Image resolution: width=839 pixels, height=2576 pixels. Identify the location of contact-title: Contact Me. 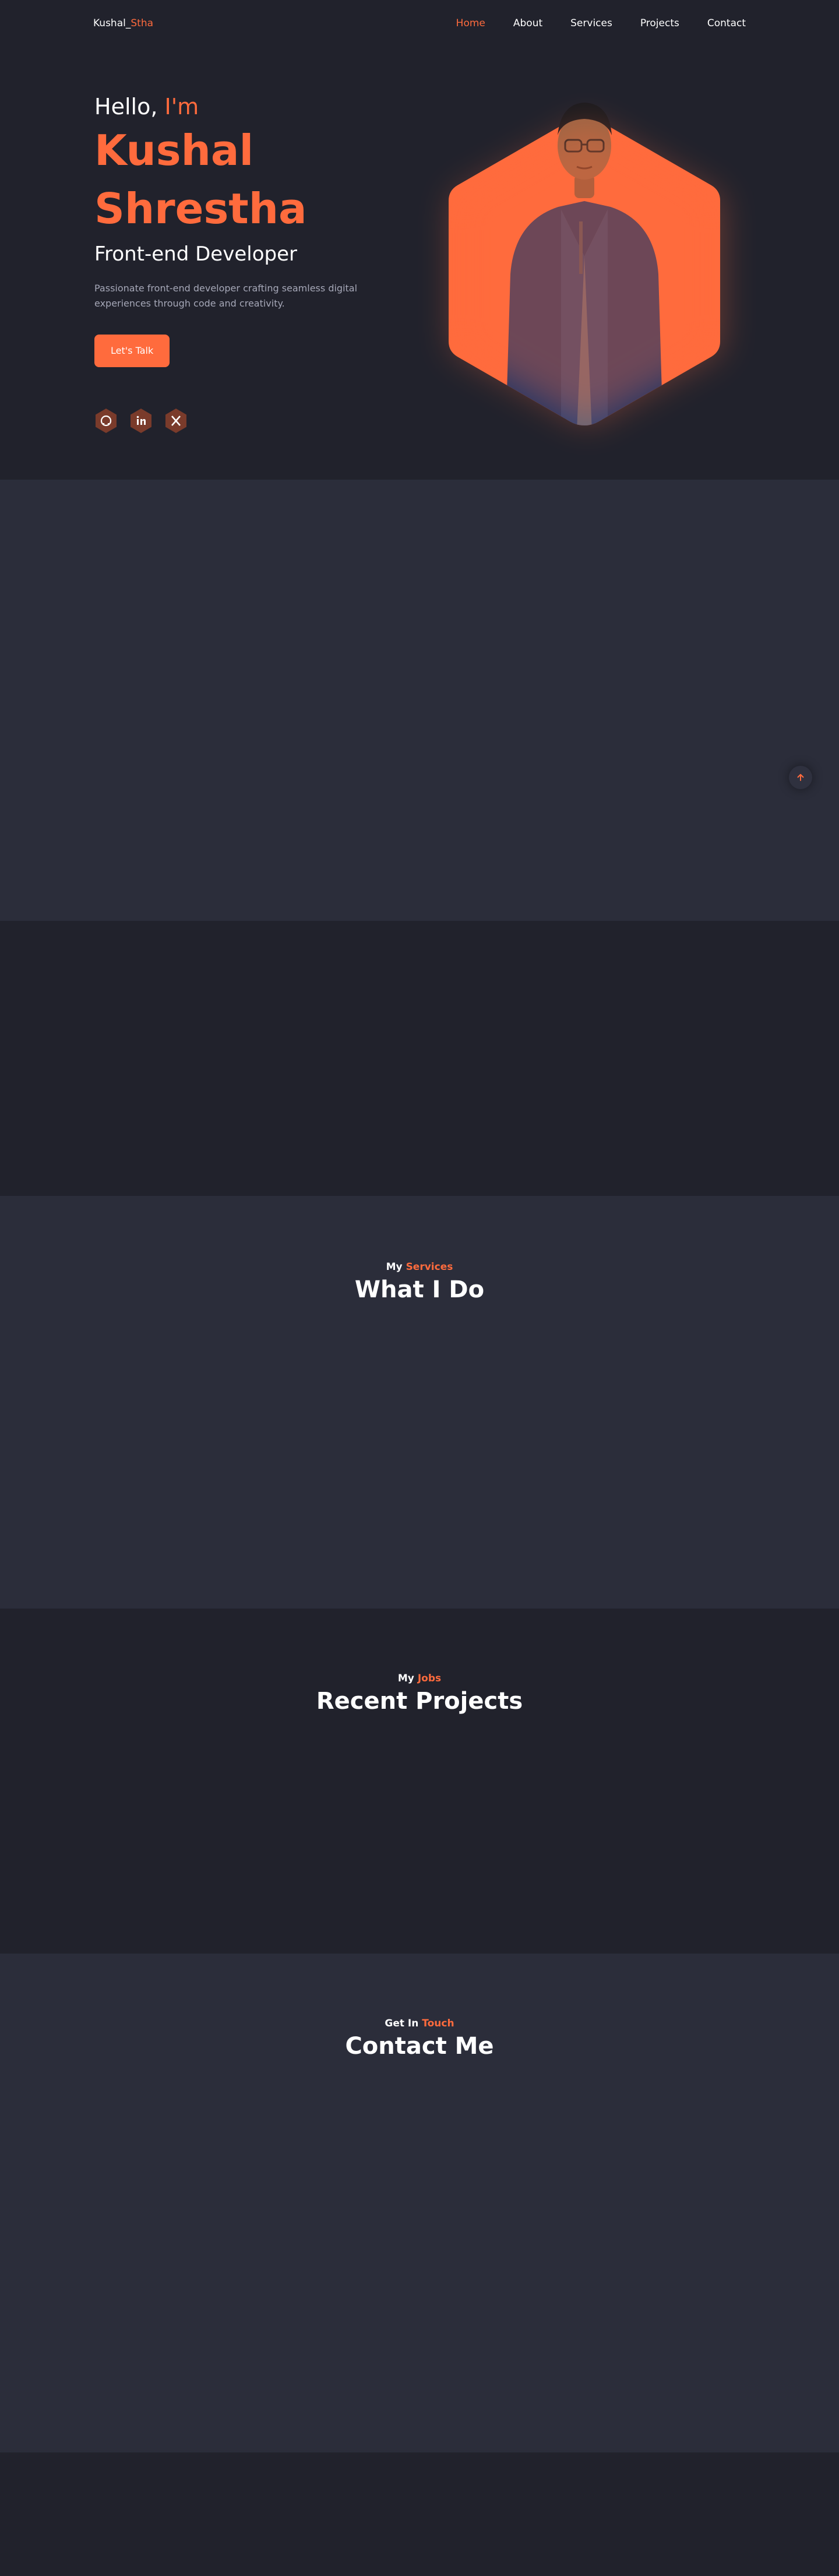
(419, 2047).